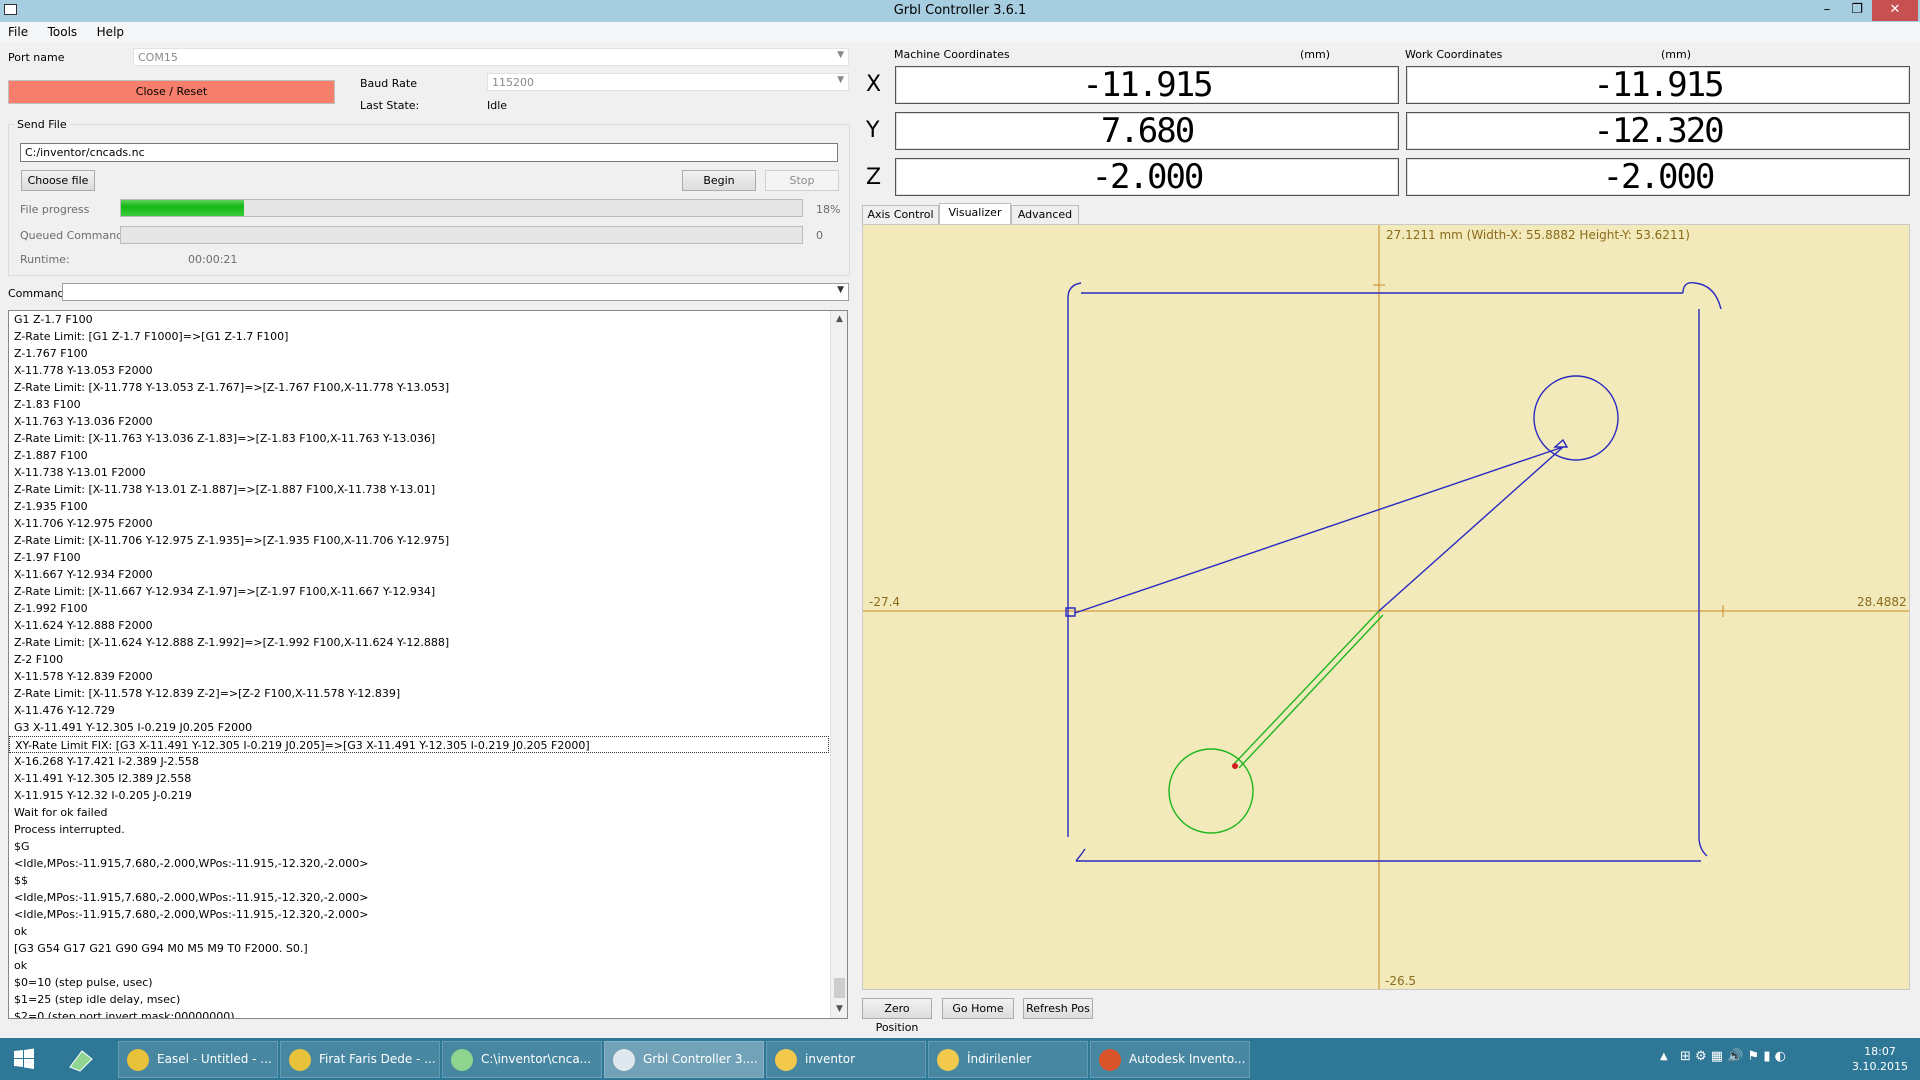  I want to click on console-line: X-11.706 Y-12.975 F2000, so click(83, 523).